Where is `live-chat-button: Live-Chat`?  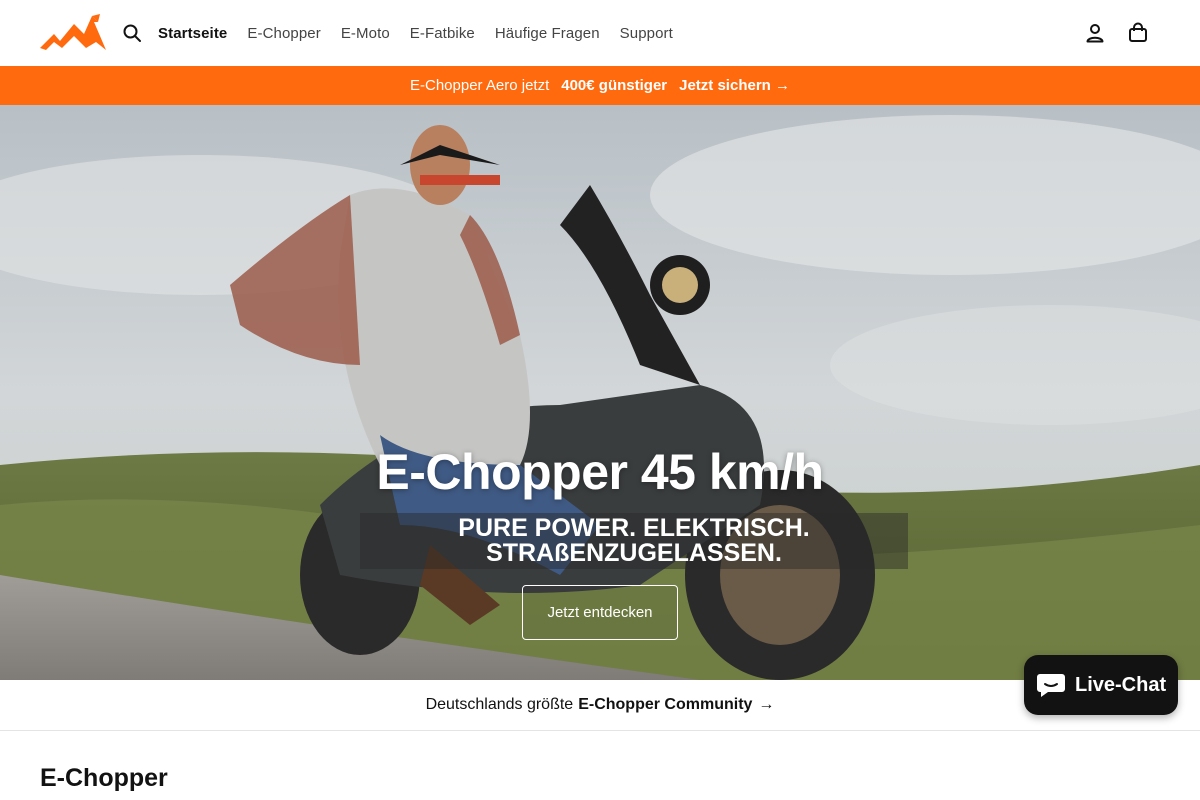 live-chat-button: Live-Chat is located at coordinates (1101, 685).